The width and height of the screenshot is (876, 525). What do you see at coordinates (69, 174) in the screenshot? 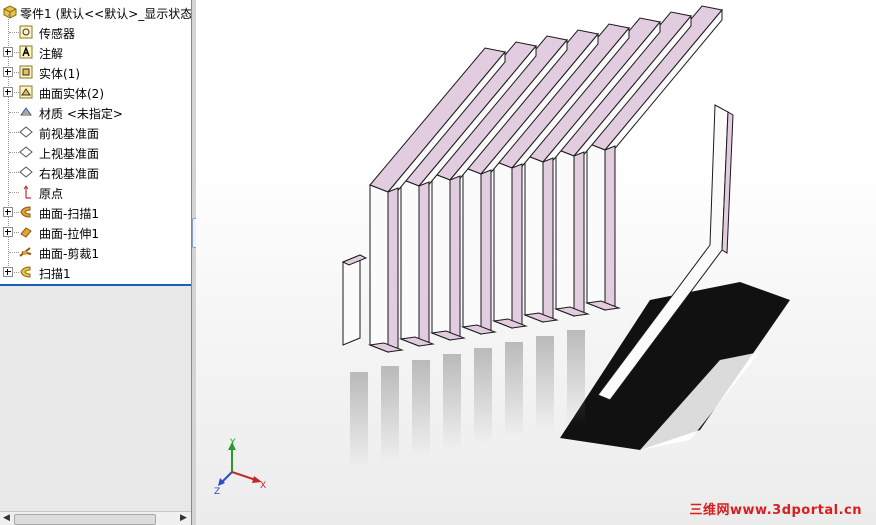
I see `tree-item-label: 右视基准面` at bounding box center [69, 174].